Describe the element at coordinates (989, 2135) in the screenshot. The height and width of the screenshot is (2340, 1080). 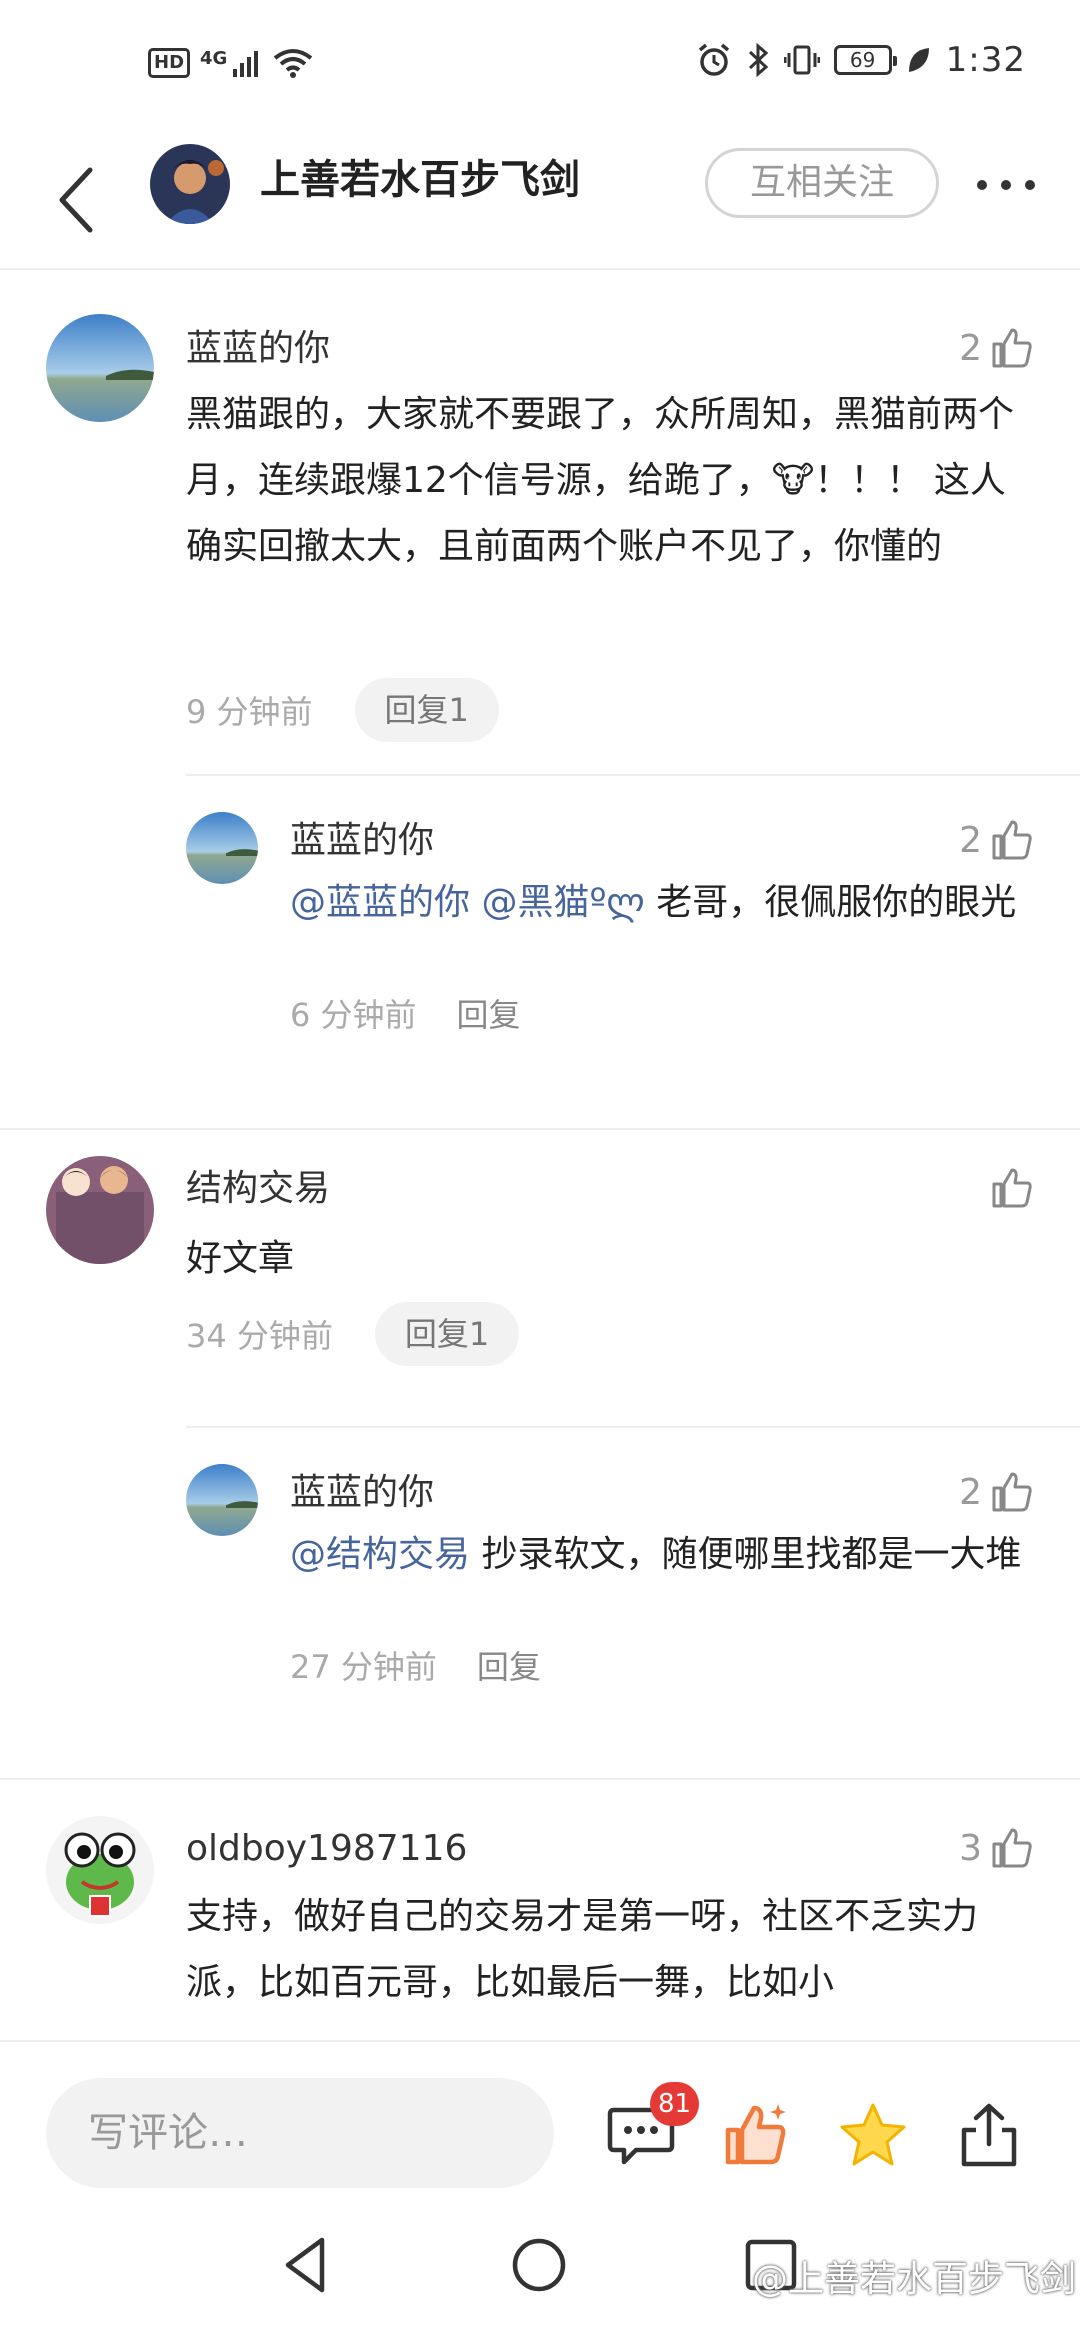
I see `share-icon` at that location.